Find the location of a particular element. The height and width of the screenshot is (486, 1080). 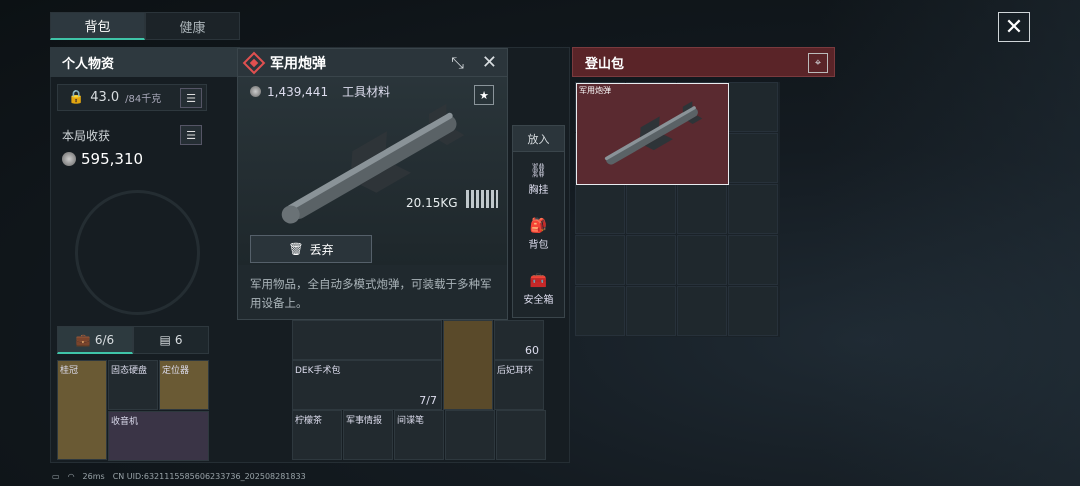

slot-label: 后妃耳环 is located at coordinates (515, 371).